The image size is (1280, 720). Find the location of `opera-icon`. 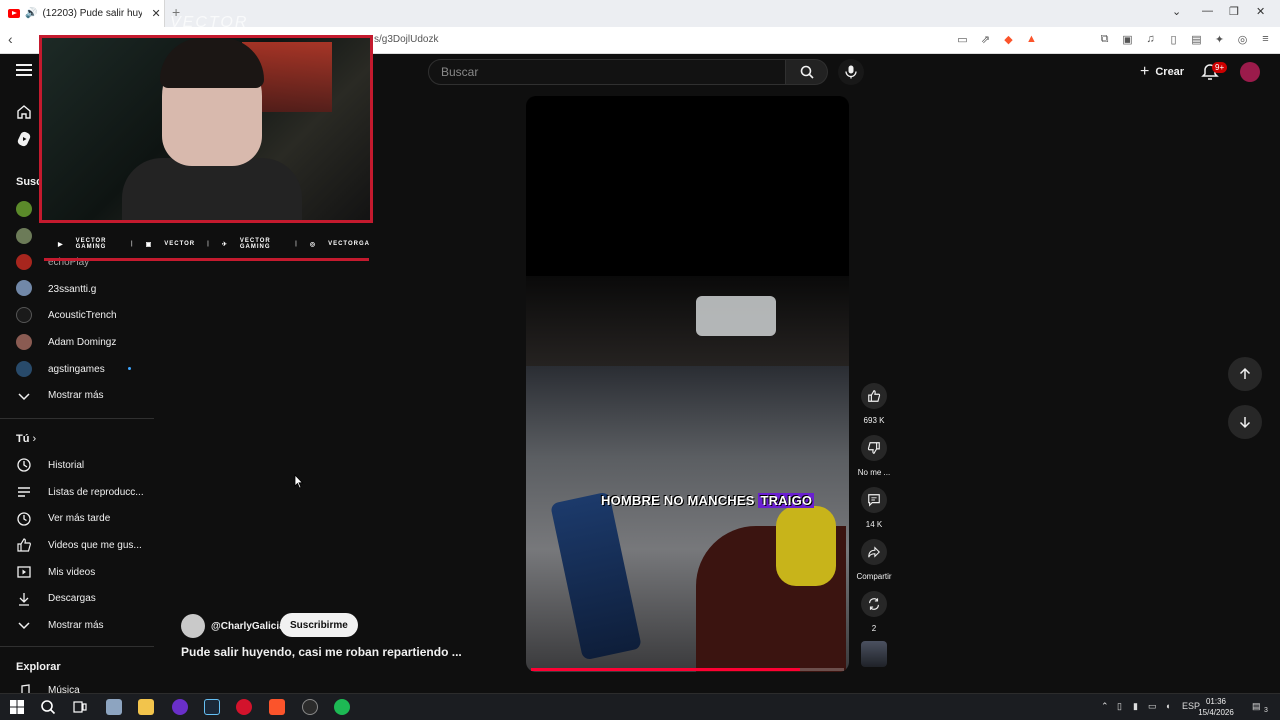

opera-icon is located at coordinates (244, 707).